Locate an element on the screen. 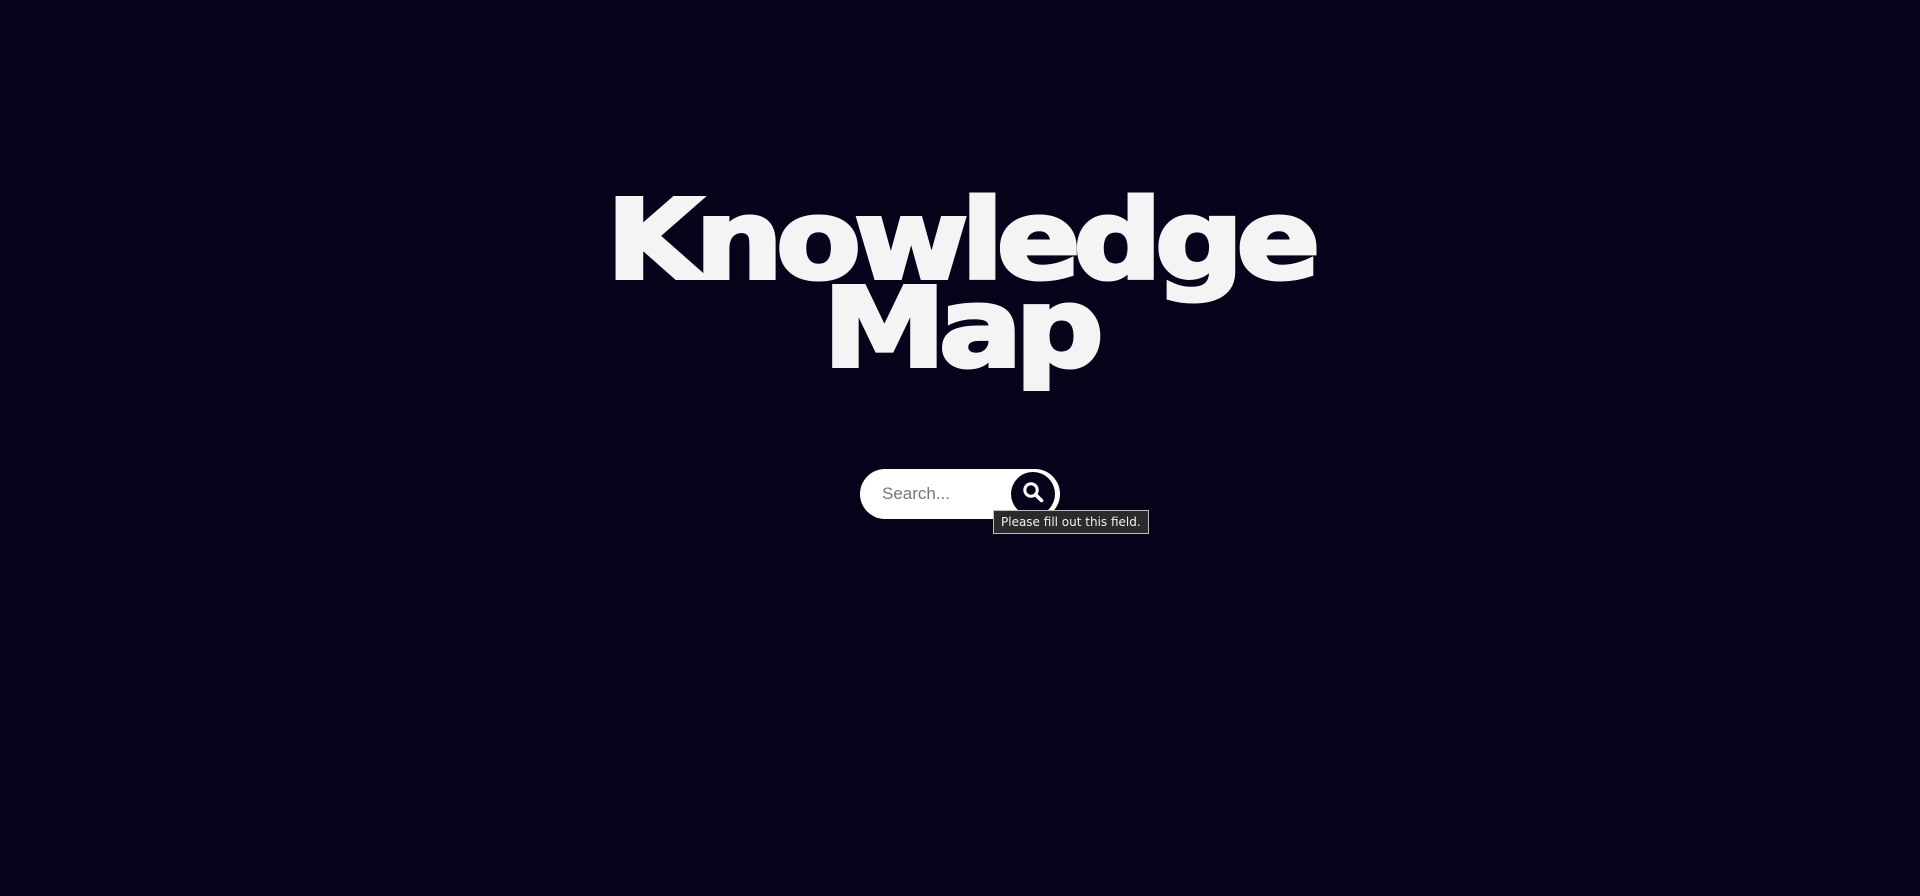 The image size is (1920, 896). page-title-line-2: Map is located at coordinates (963, 328).